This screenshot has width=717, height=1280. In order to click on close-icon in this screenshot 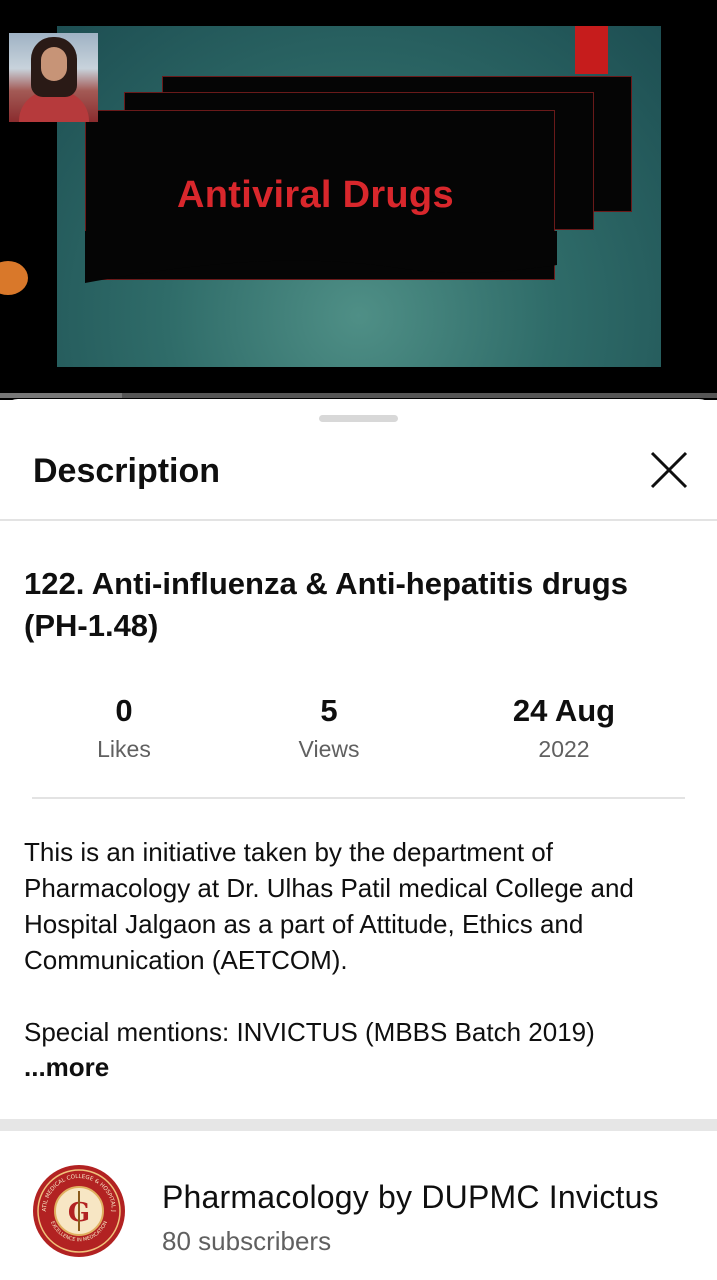, I will do `click(669, 470)`.